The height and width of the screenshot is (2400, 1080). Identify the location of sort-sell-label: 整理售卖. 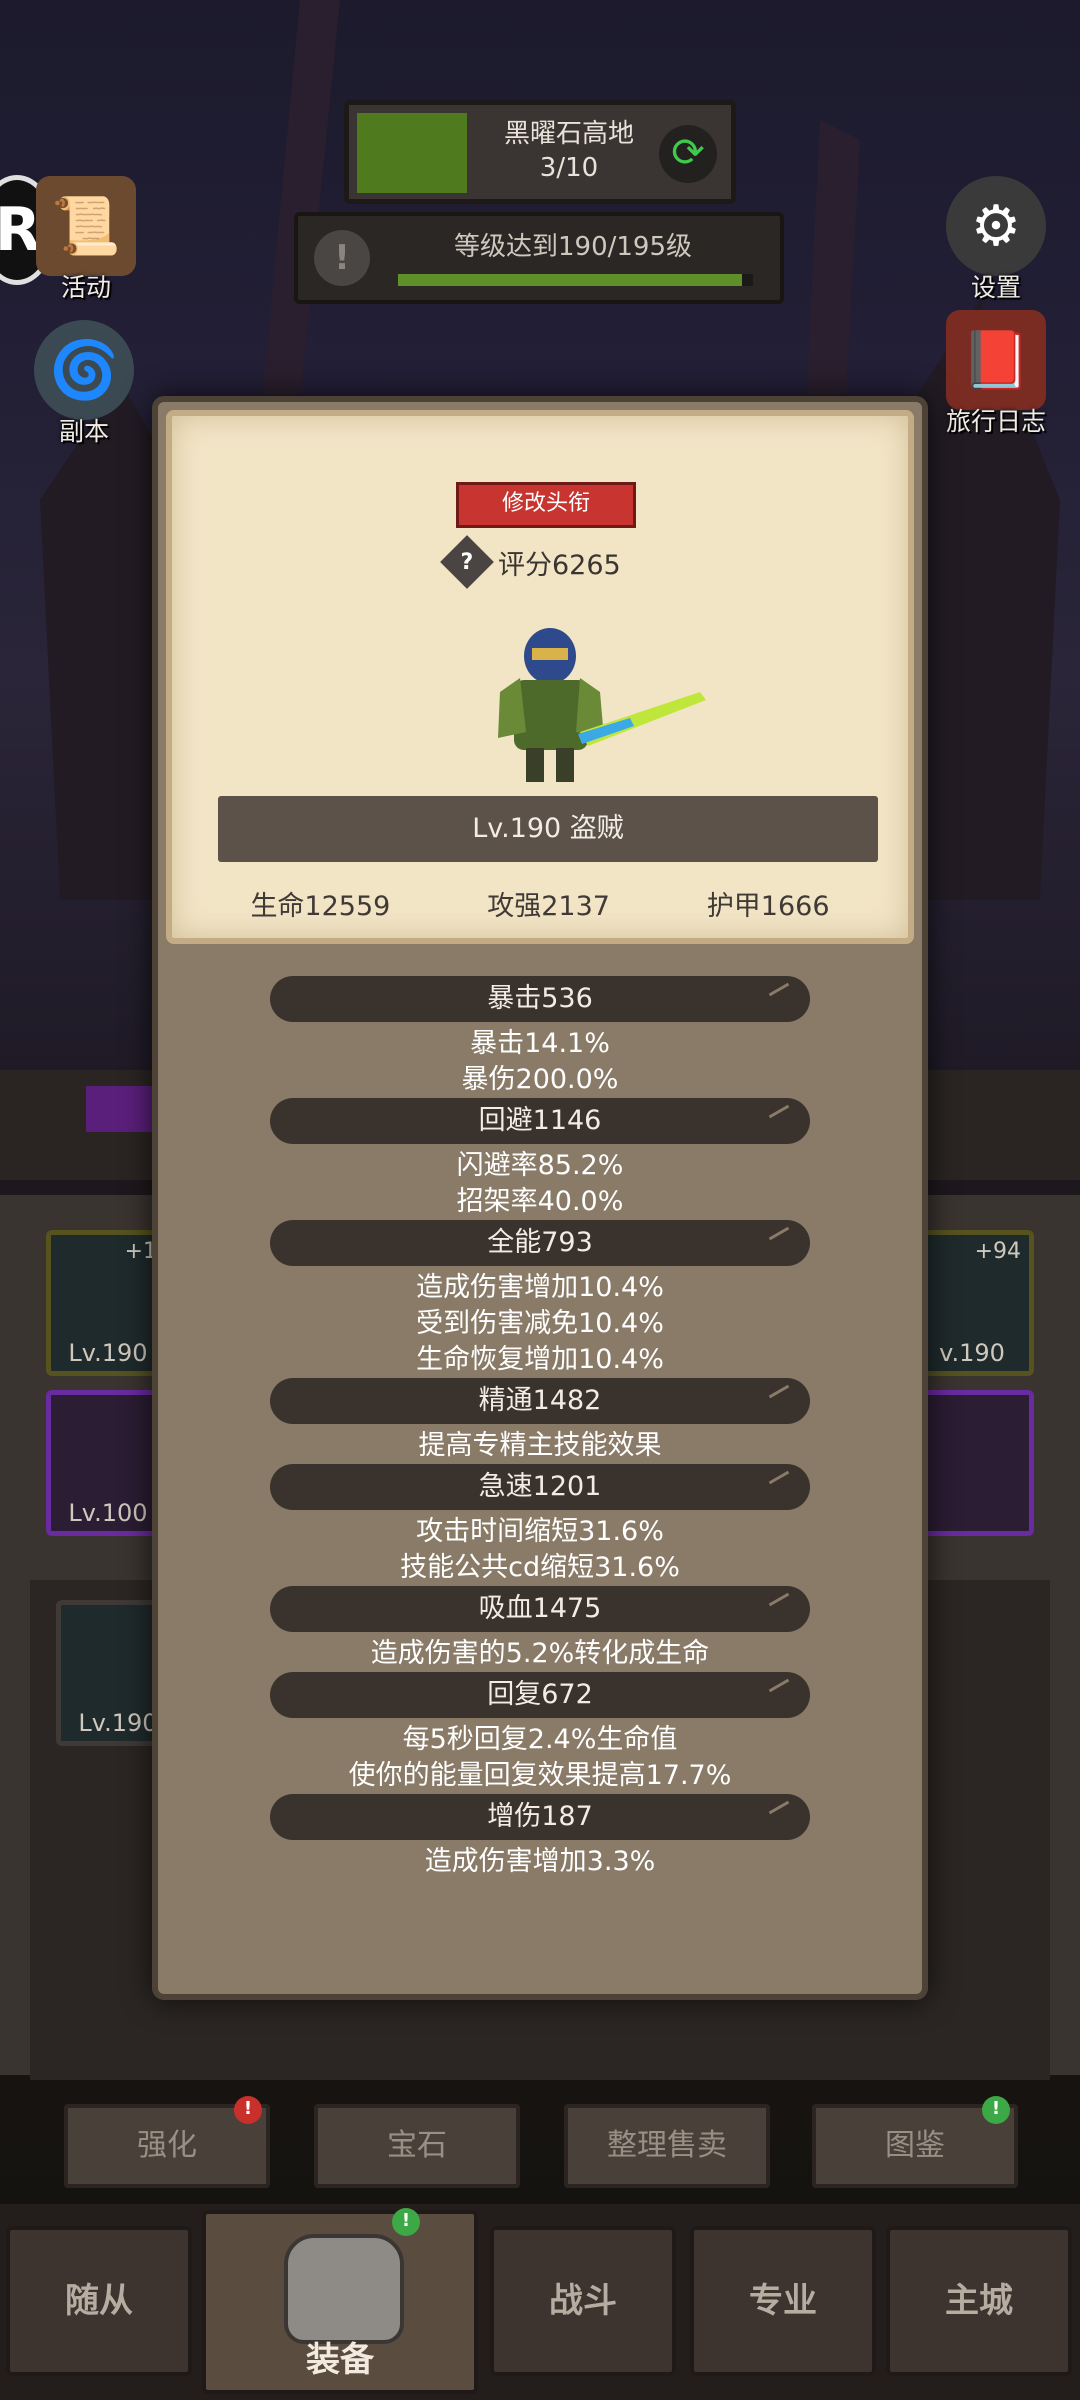
(667, 2145).